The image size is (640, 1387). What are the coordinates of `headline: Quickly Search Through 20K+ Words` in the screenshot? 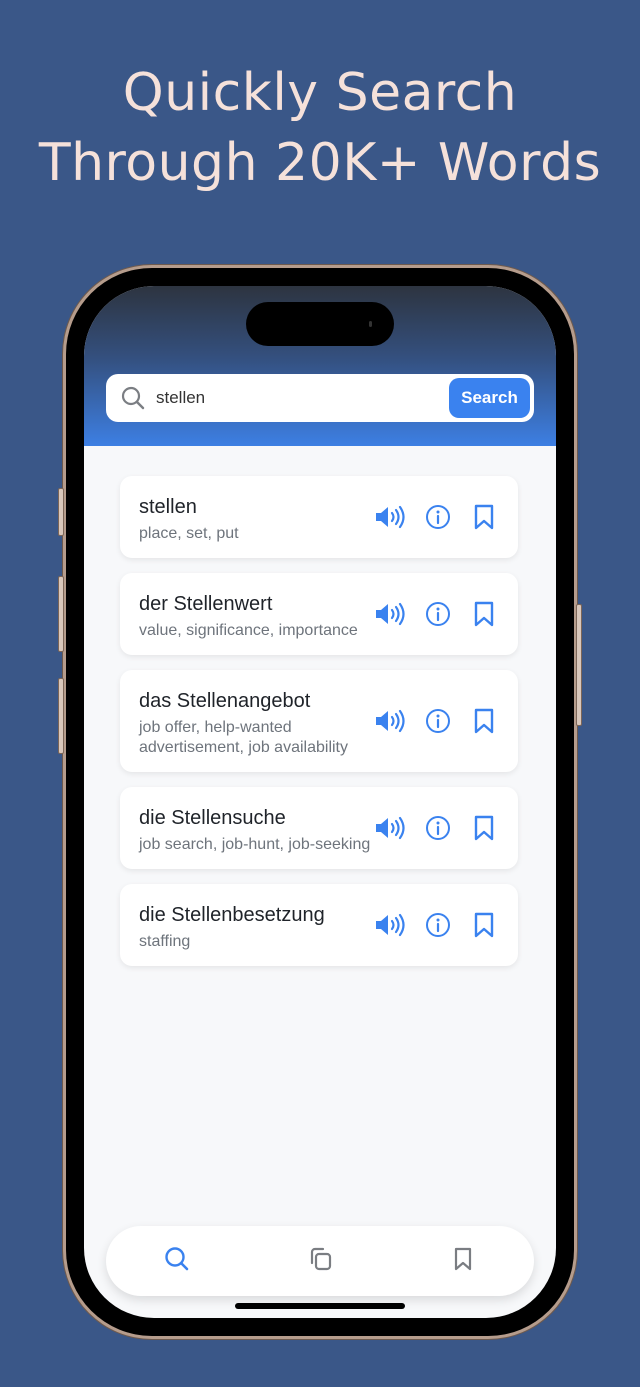 It's located at (320, 128).